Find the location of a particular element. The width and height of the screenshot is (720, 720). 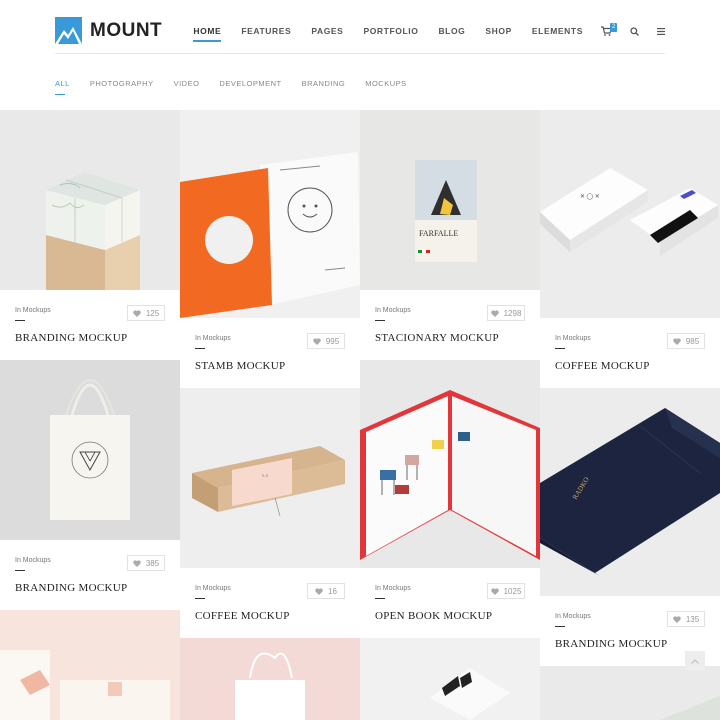

menu-icon is located at coordinates (661, 31).